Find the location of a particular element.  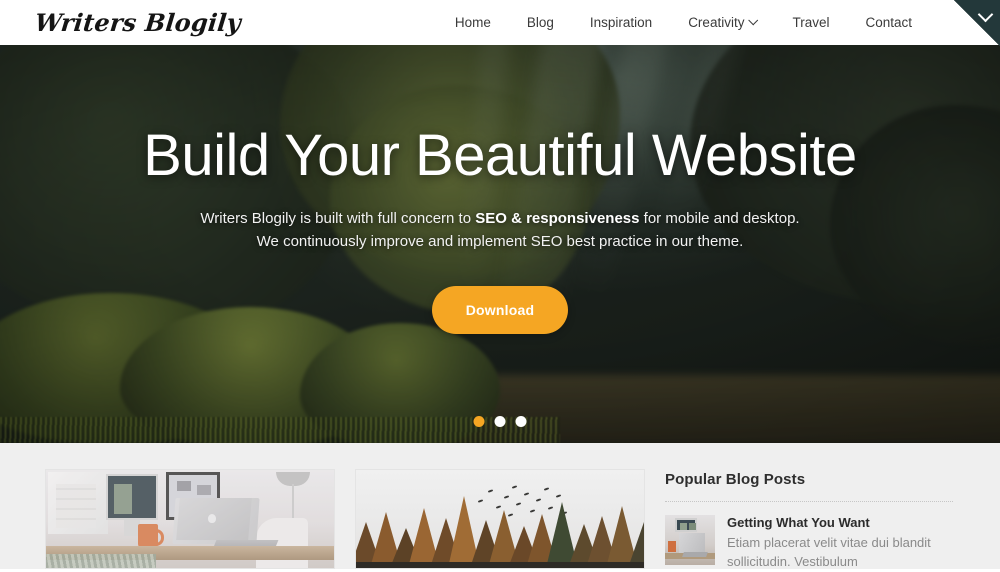

nav-item-label: Blog is located at coordinates (540, 22).